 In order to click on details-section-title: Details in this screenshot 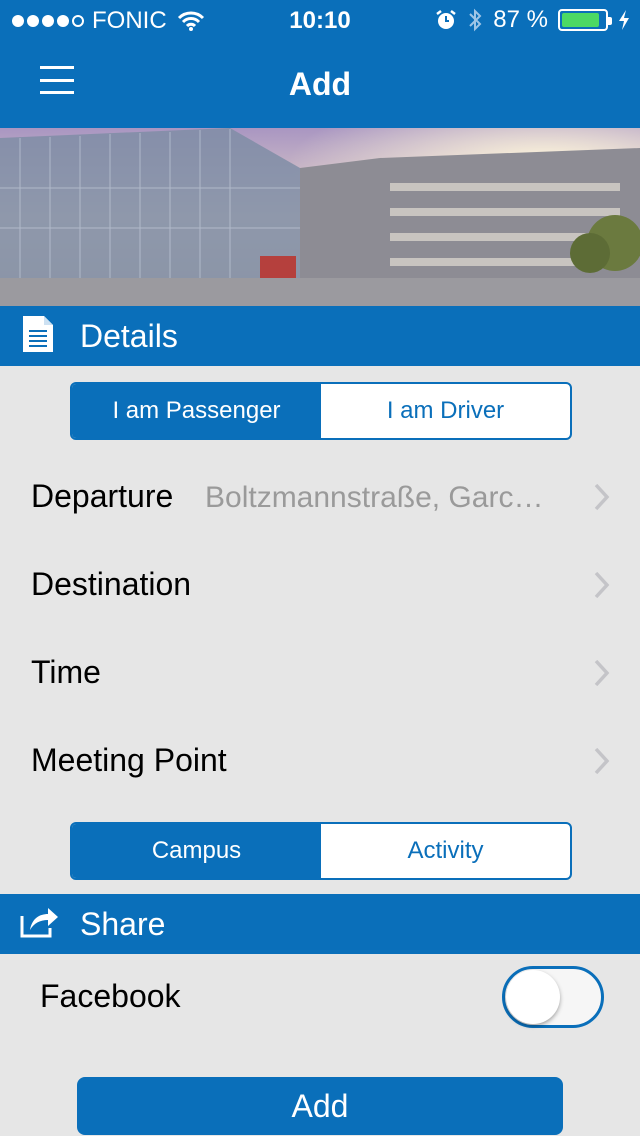, I will do `click(129, 336)`.